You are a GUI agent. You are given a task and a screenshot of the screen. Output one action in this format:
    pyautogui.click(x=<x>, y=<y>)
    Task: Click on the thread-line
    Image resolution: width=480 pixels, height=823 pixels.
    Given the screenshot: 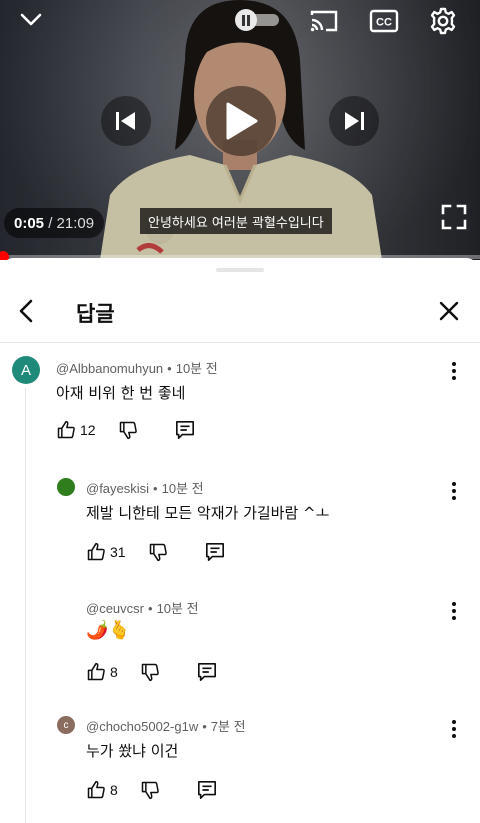 What is the action you would take?
    pyautogui.click(x=25, y=605)
    